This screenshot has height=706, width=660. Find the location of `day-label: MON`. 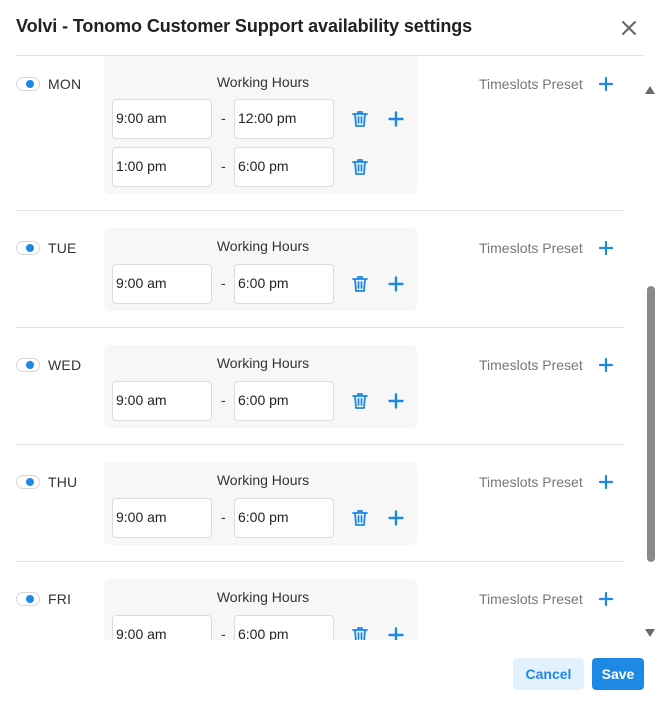

day-label: MON is located at coordinates (65, 84).